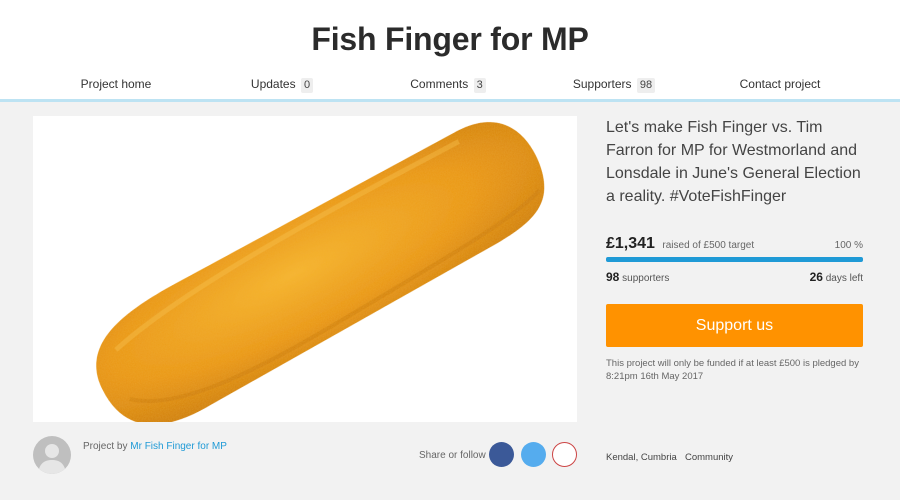 This screenshot has height=500, width=900. What do you see at coordinates (708, 245) in the screenshot?
I see `raised-target-text: raised of £500 target` at bounding box center [708, 245].